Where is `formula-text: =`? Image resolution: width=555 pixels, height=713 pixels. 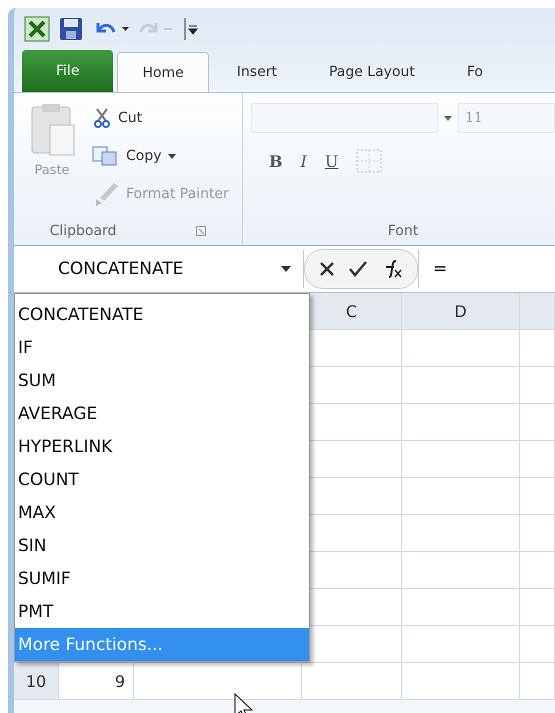
formula-text: = is located at coordinates (433, 269).